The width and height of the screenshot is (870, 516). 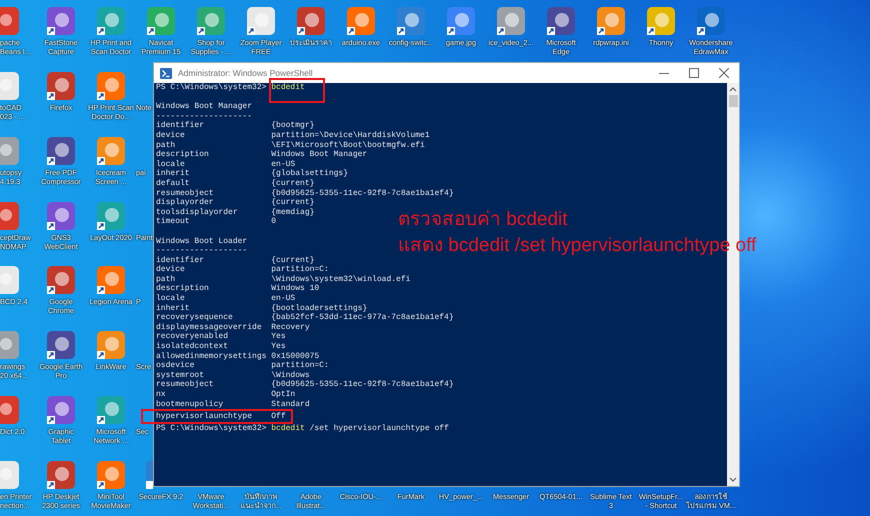 What do you see at coordinates (319, 155) in the screenshot?
I see `property-value: Windows Boot Manager` at bounding box center [319, 155].